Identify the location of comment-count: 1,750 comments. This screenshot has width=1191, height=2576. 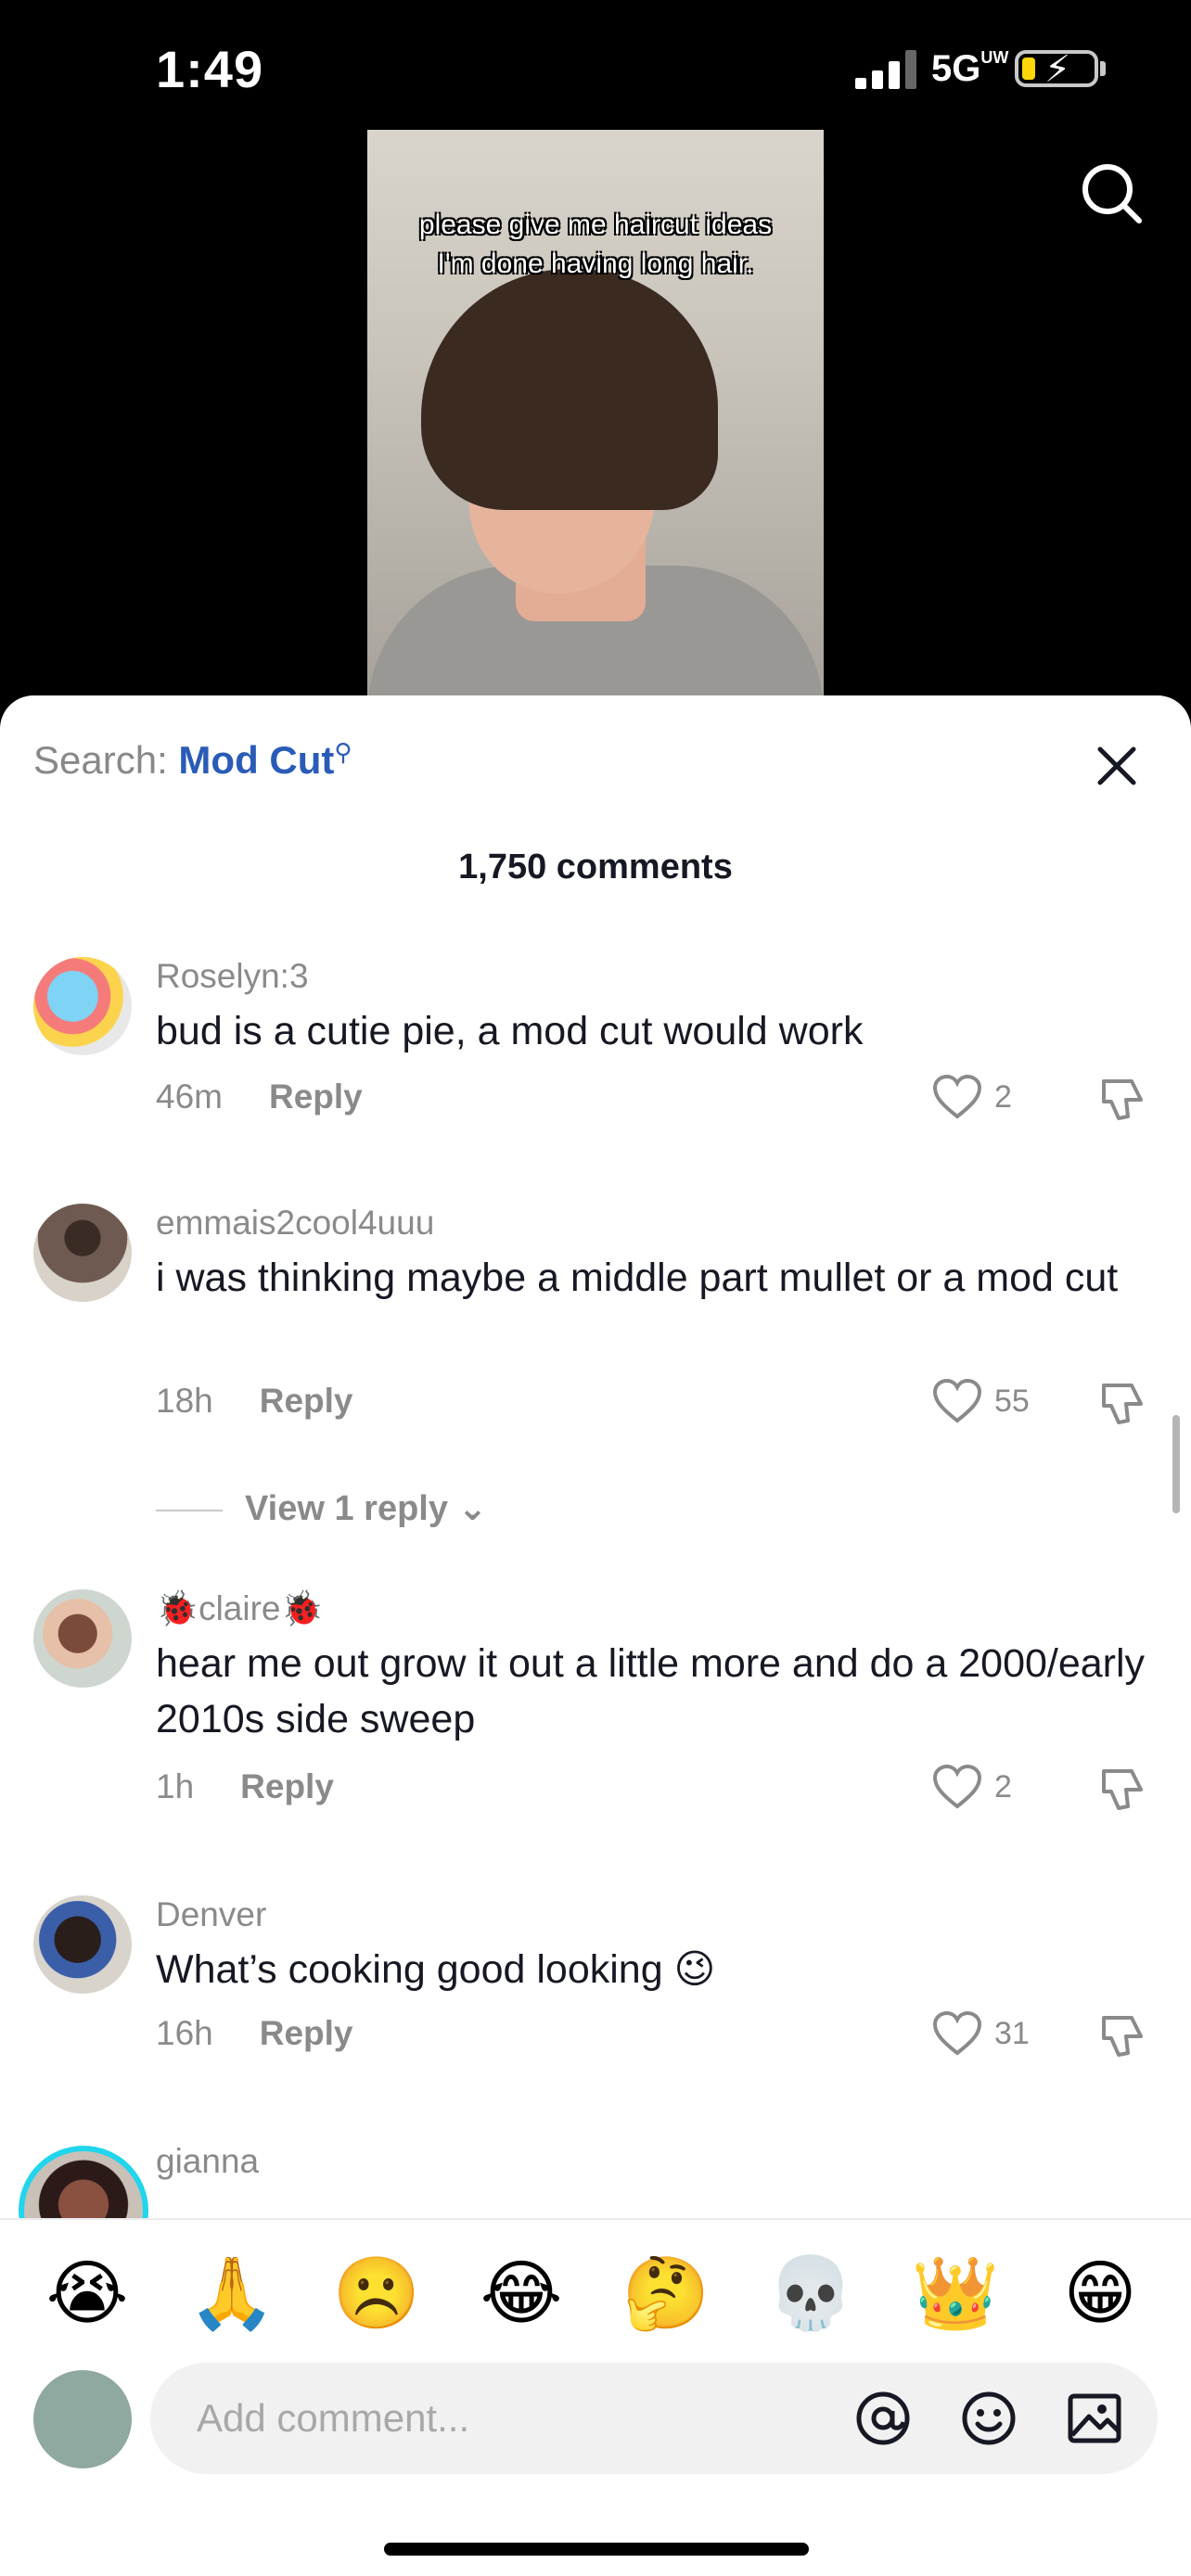
(595, 867).